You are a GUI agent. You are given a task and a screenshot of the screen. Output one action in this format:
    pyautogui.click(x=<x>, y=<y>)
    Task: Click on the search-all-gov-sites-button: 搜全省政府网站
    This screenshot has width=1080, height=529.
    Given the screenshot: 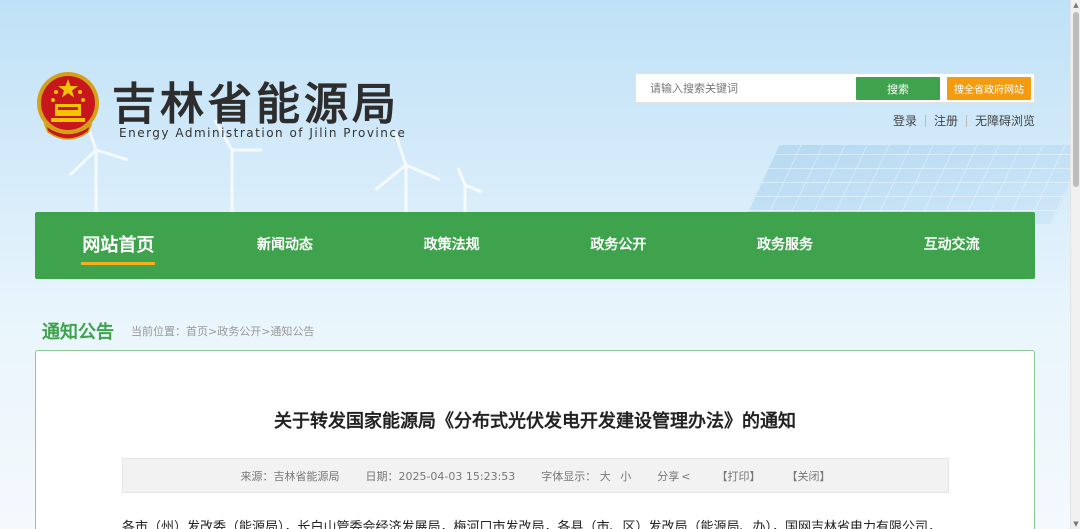 What is the action you would take?
    pyautogui.click(x=989, y=88)
    